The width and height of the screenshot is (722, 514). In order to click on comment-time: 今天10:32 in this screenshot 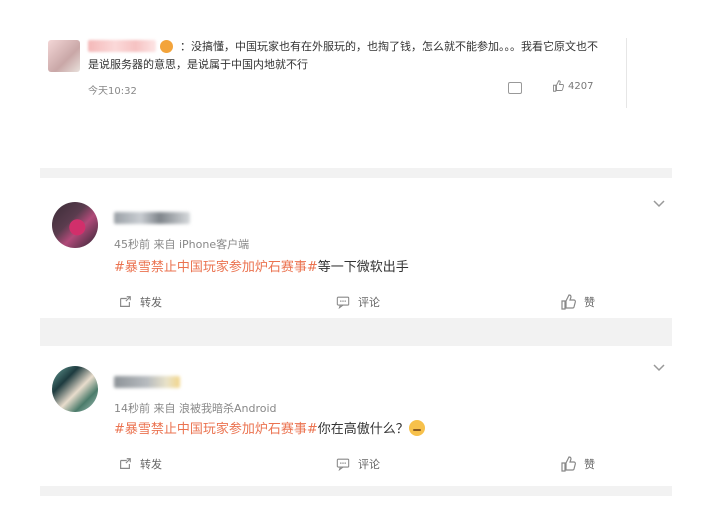, I will do `click(112, 91)`.